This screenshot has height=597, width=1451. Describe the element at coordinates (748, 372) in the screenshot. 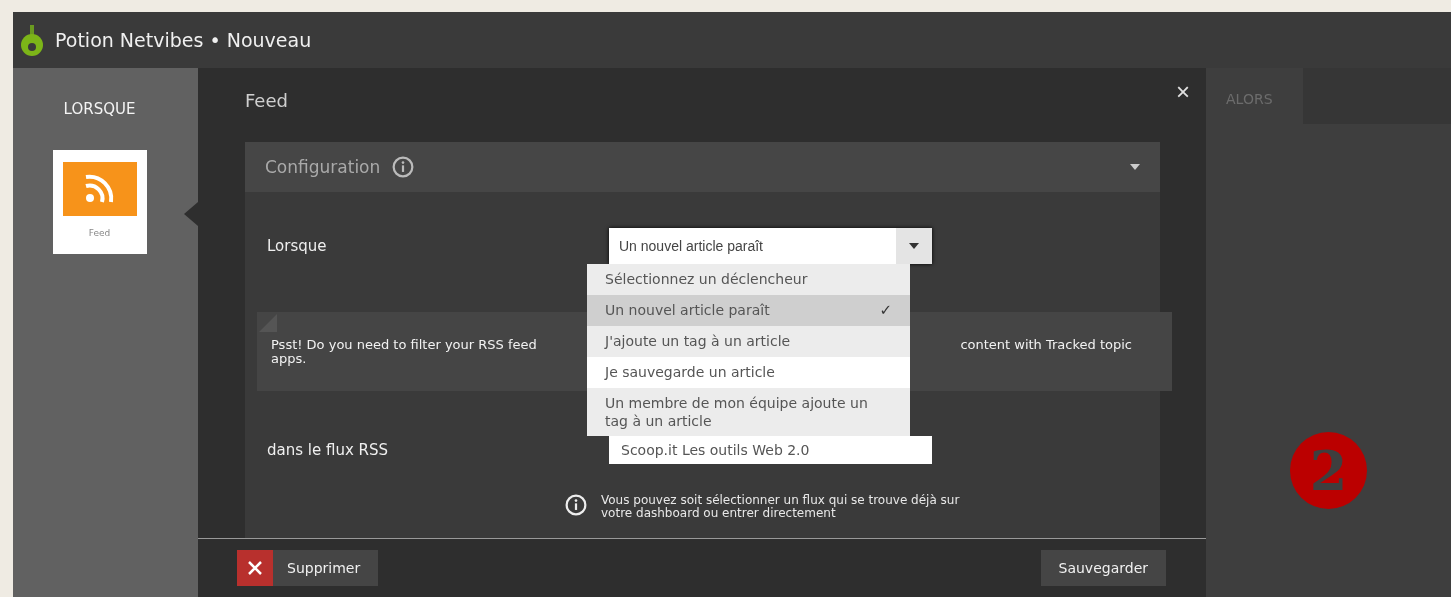

I see `dropdown-option: Je sauvegarde un article` at that location.